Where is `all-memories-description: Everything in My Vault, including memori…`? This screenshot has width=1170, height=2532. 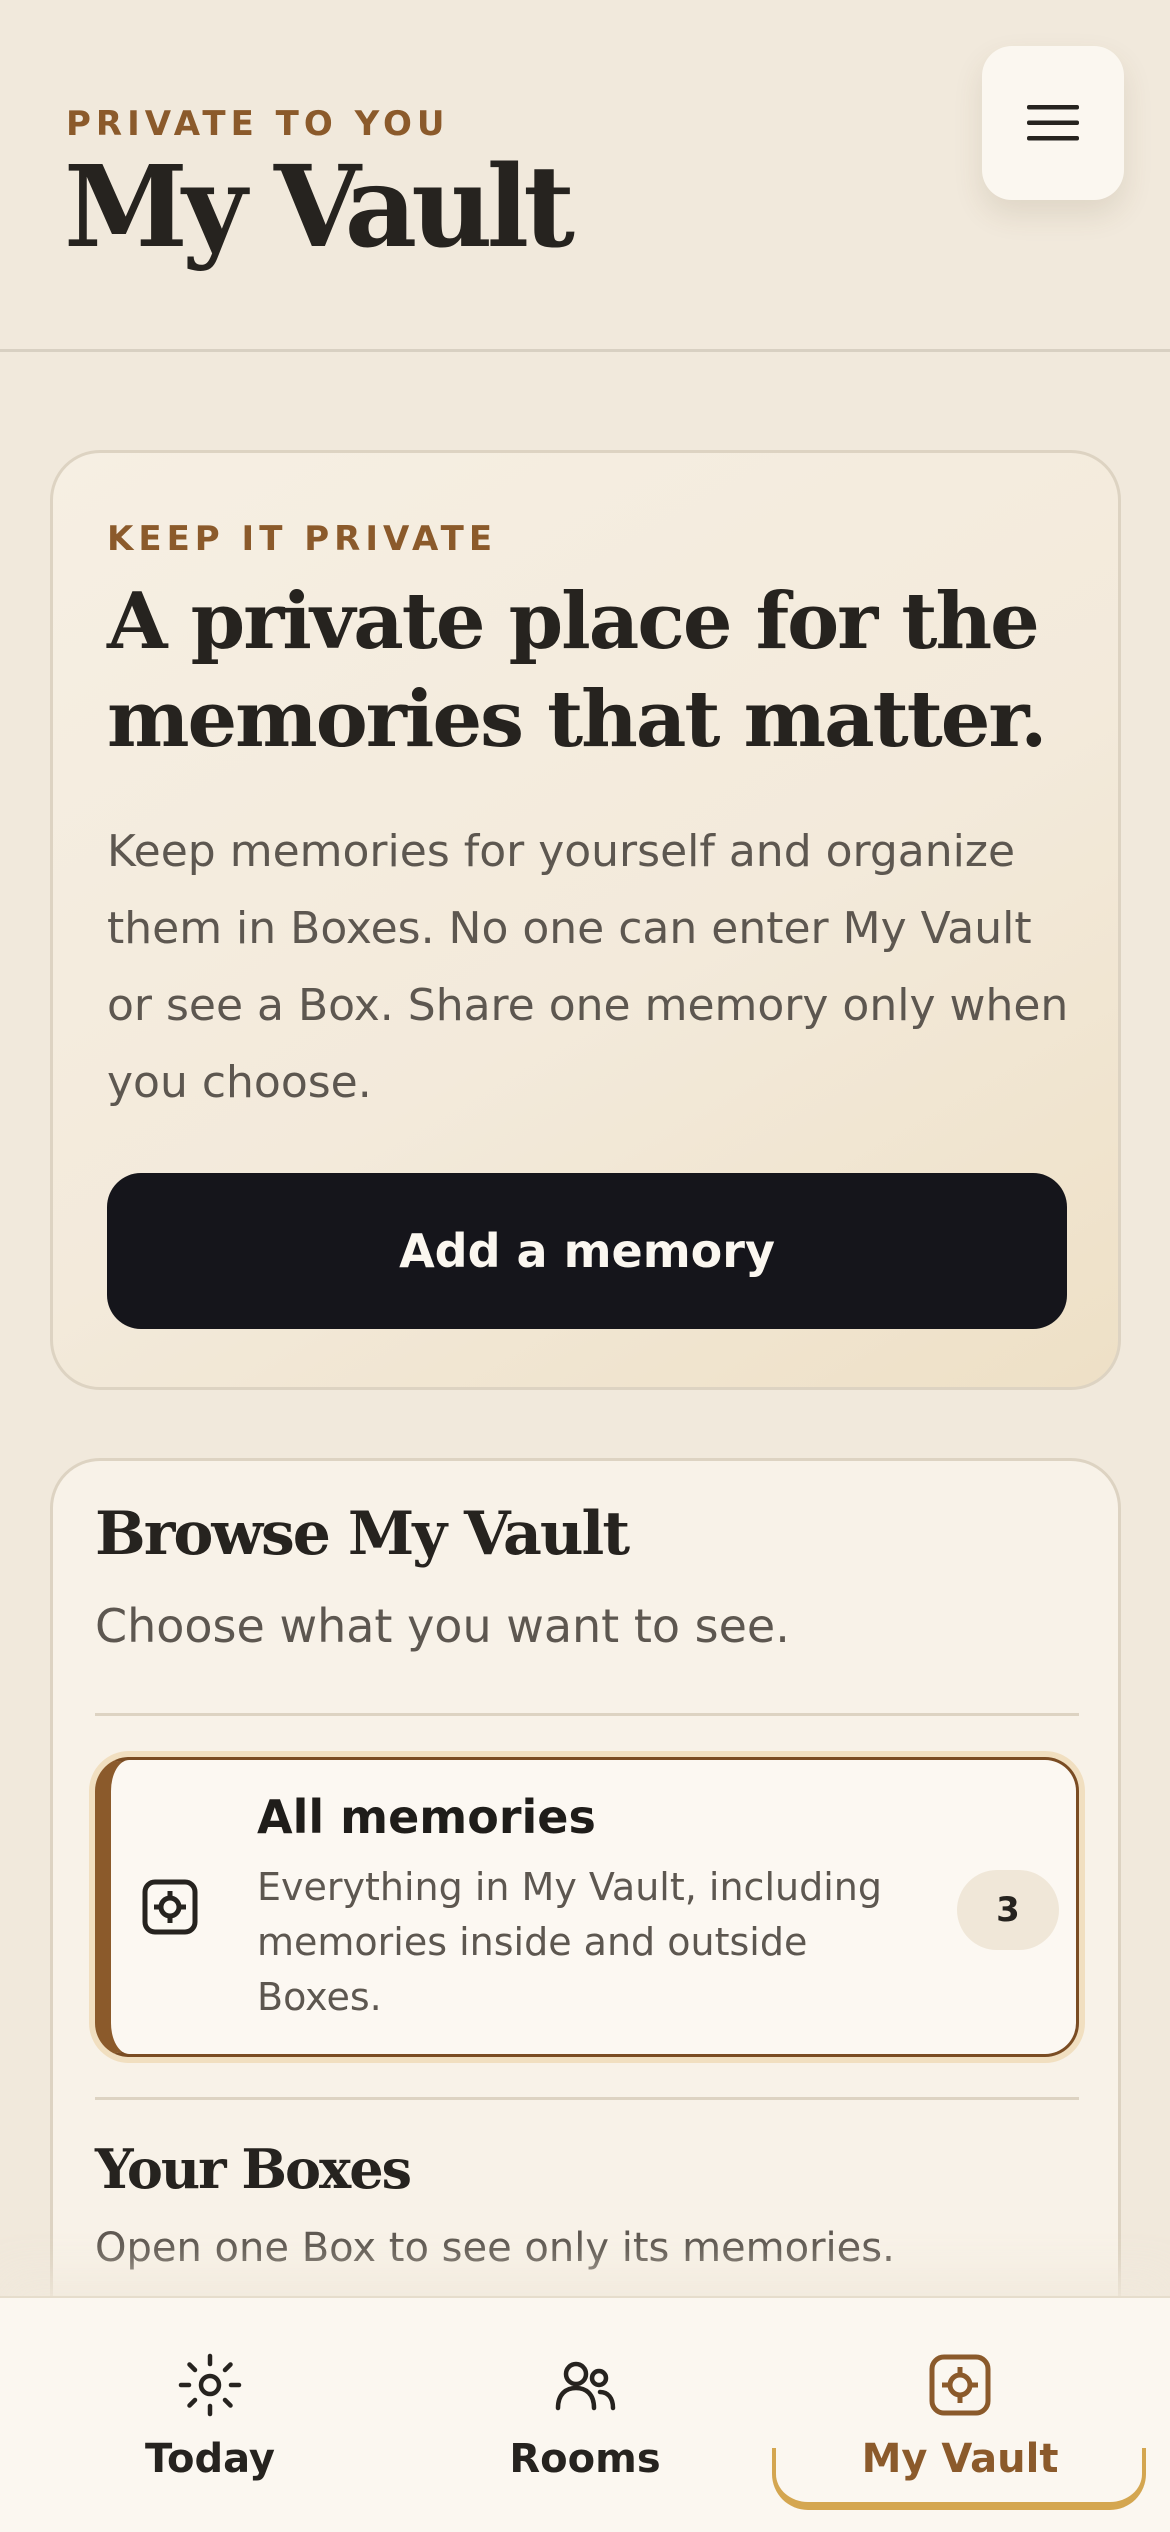 all-memories-description: Everything in My Vault, including memori… is located at coordinates (569, 1942).